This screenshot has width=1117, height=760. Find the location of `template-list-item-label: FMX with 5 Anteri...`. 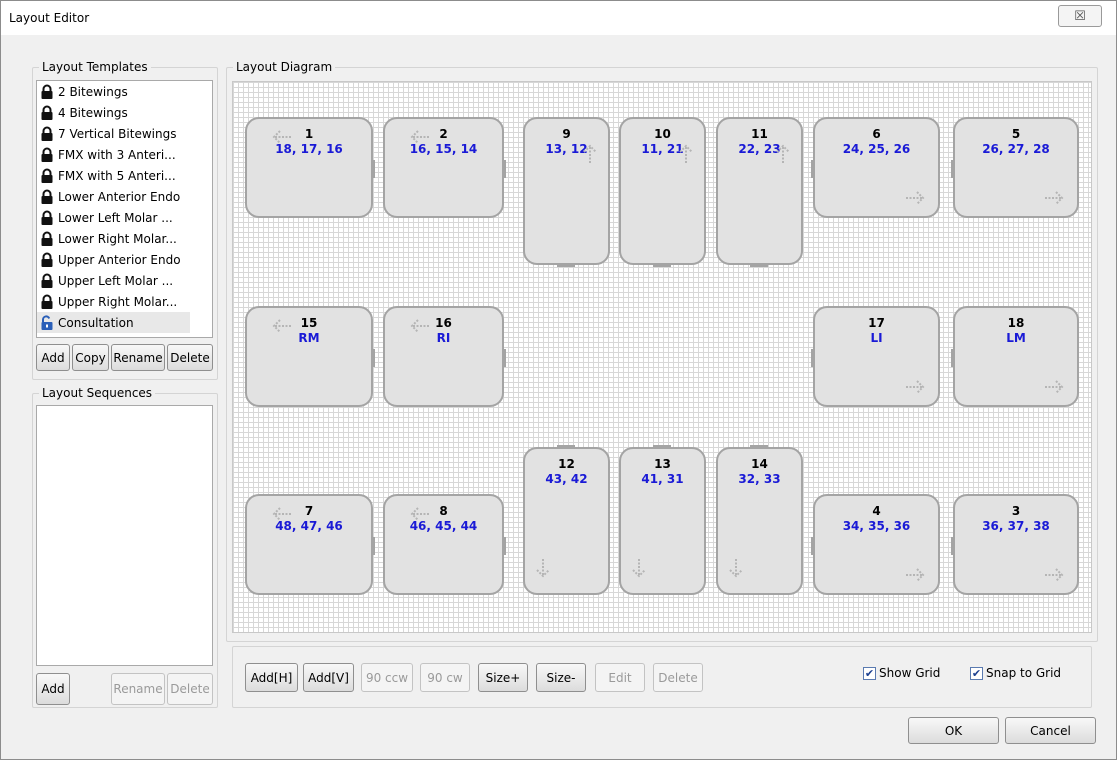

template-list-item-label: FMX with 5 Anteri... is located at coordinates (117, 175).